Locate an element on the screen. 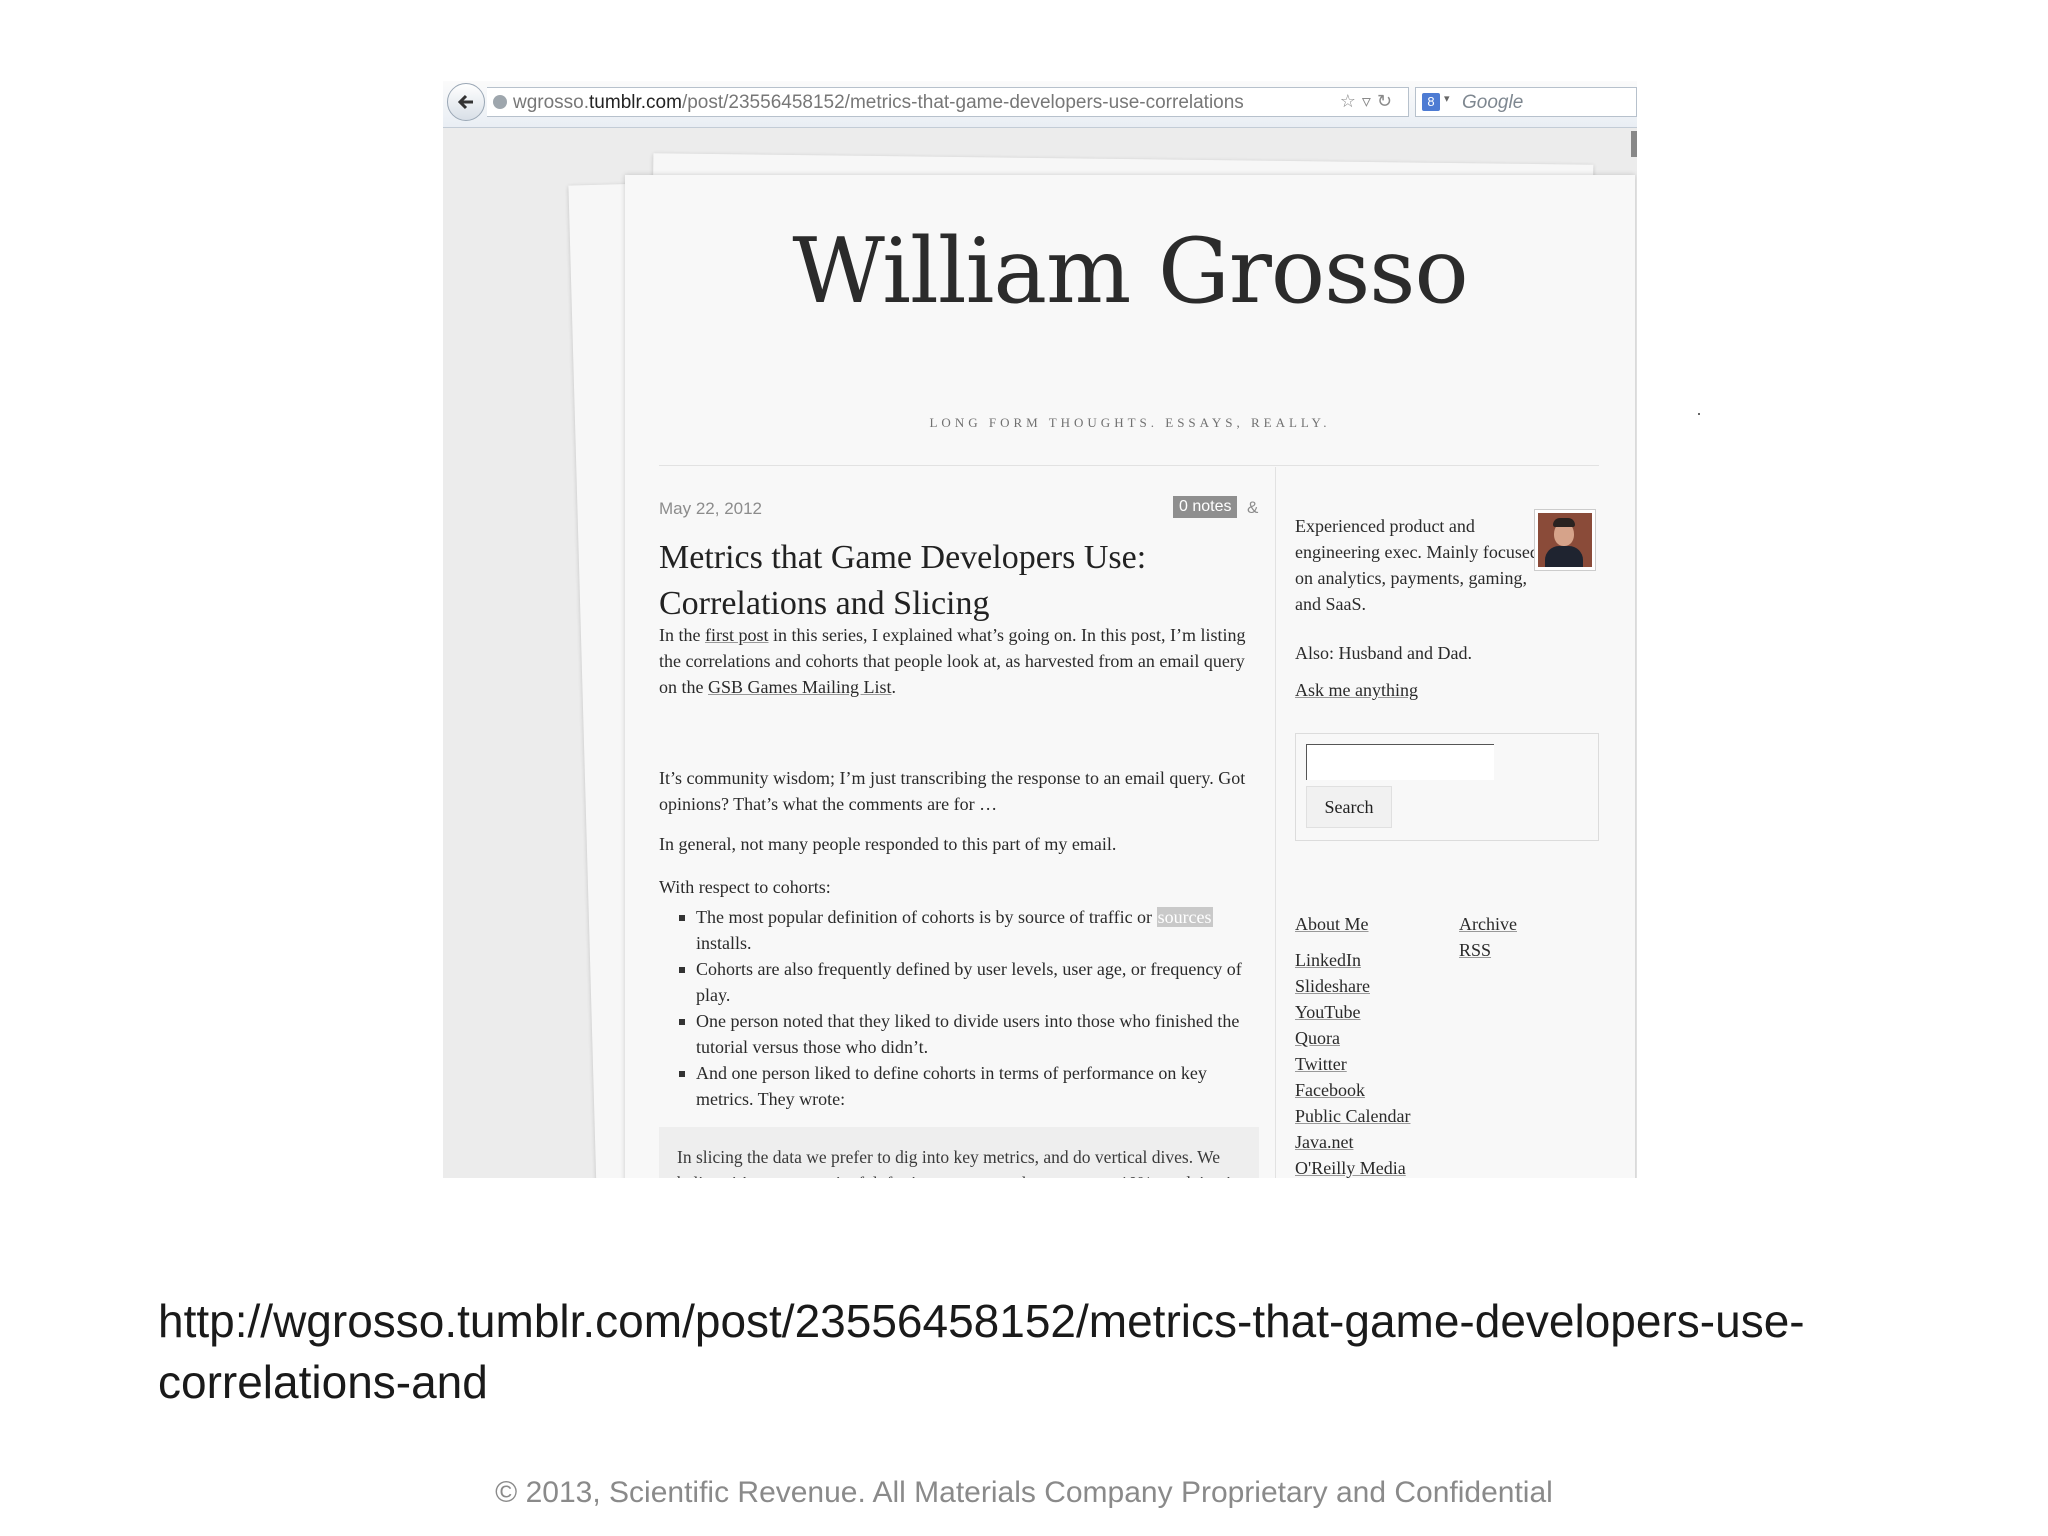 The height and width of the screenshot is (1536, 2048). avatar-photo is located at coordinates (1565, 540).